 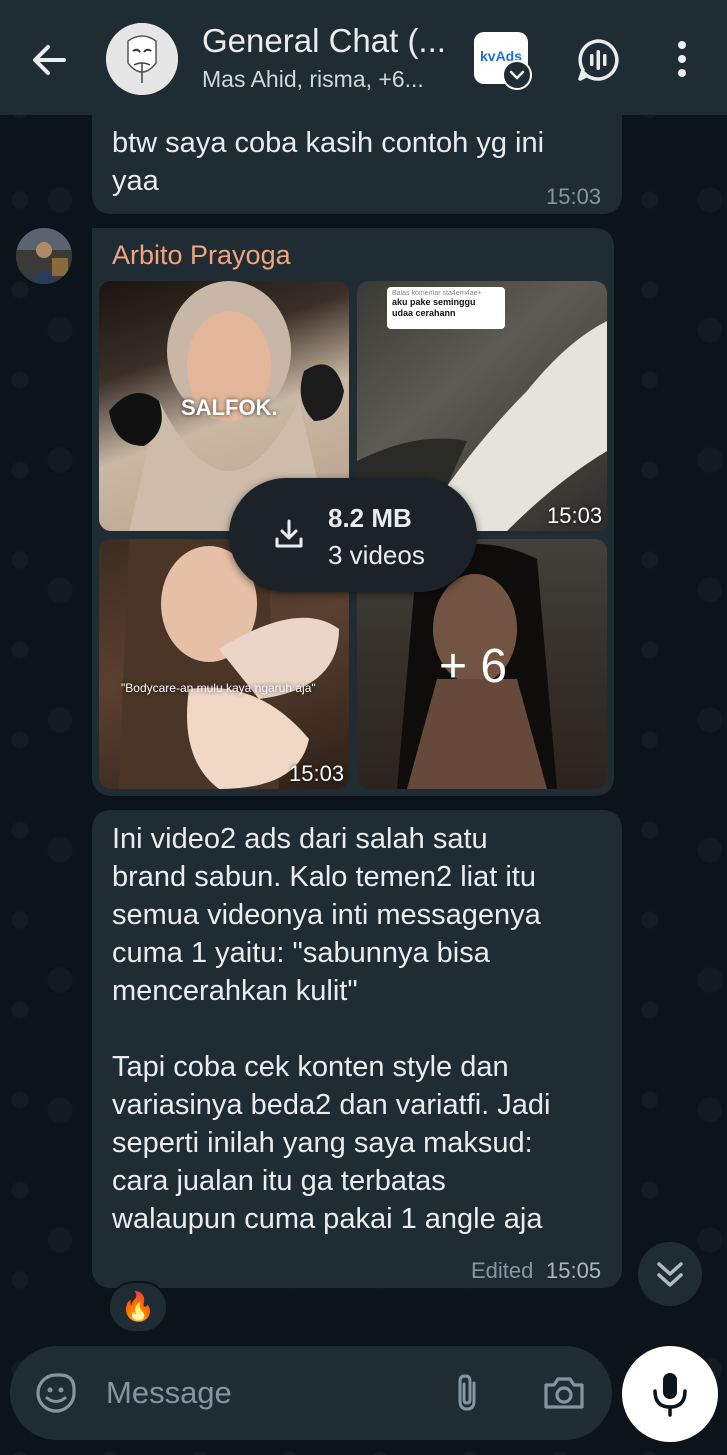 What do you see at coordinates (311, 1393) in the screenshot?
I see `message-composer: Message` at bounding box center [311, 1393].